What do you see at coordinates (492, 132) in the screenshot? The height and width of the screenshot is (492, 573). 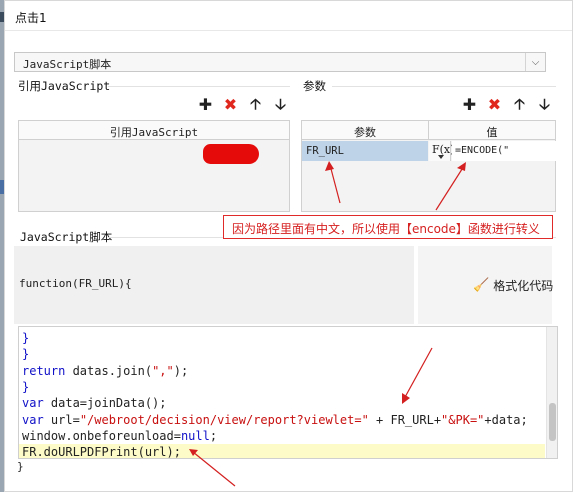 I see `column-header-value: 值` at bounding box center [492, 132].